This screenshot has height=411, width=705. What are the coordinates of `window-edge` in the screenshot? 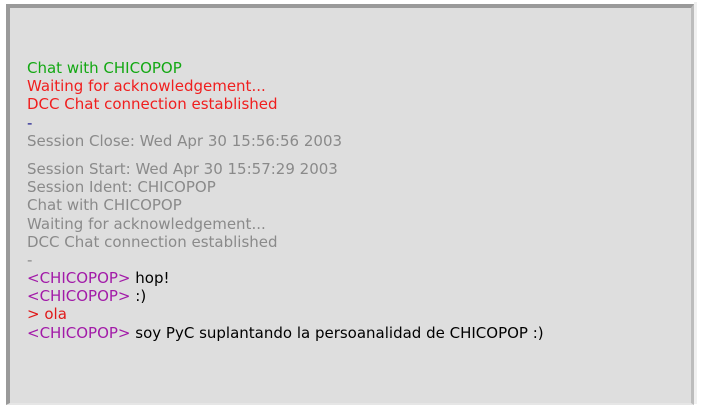 It's located at (695, 203).